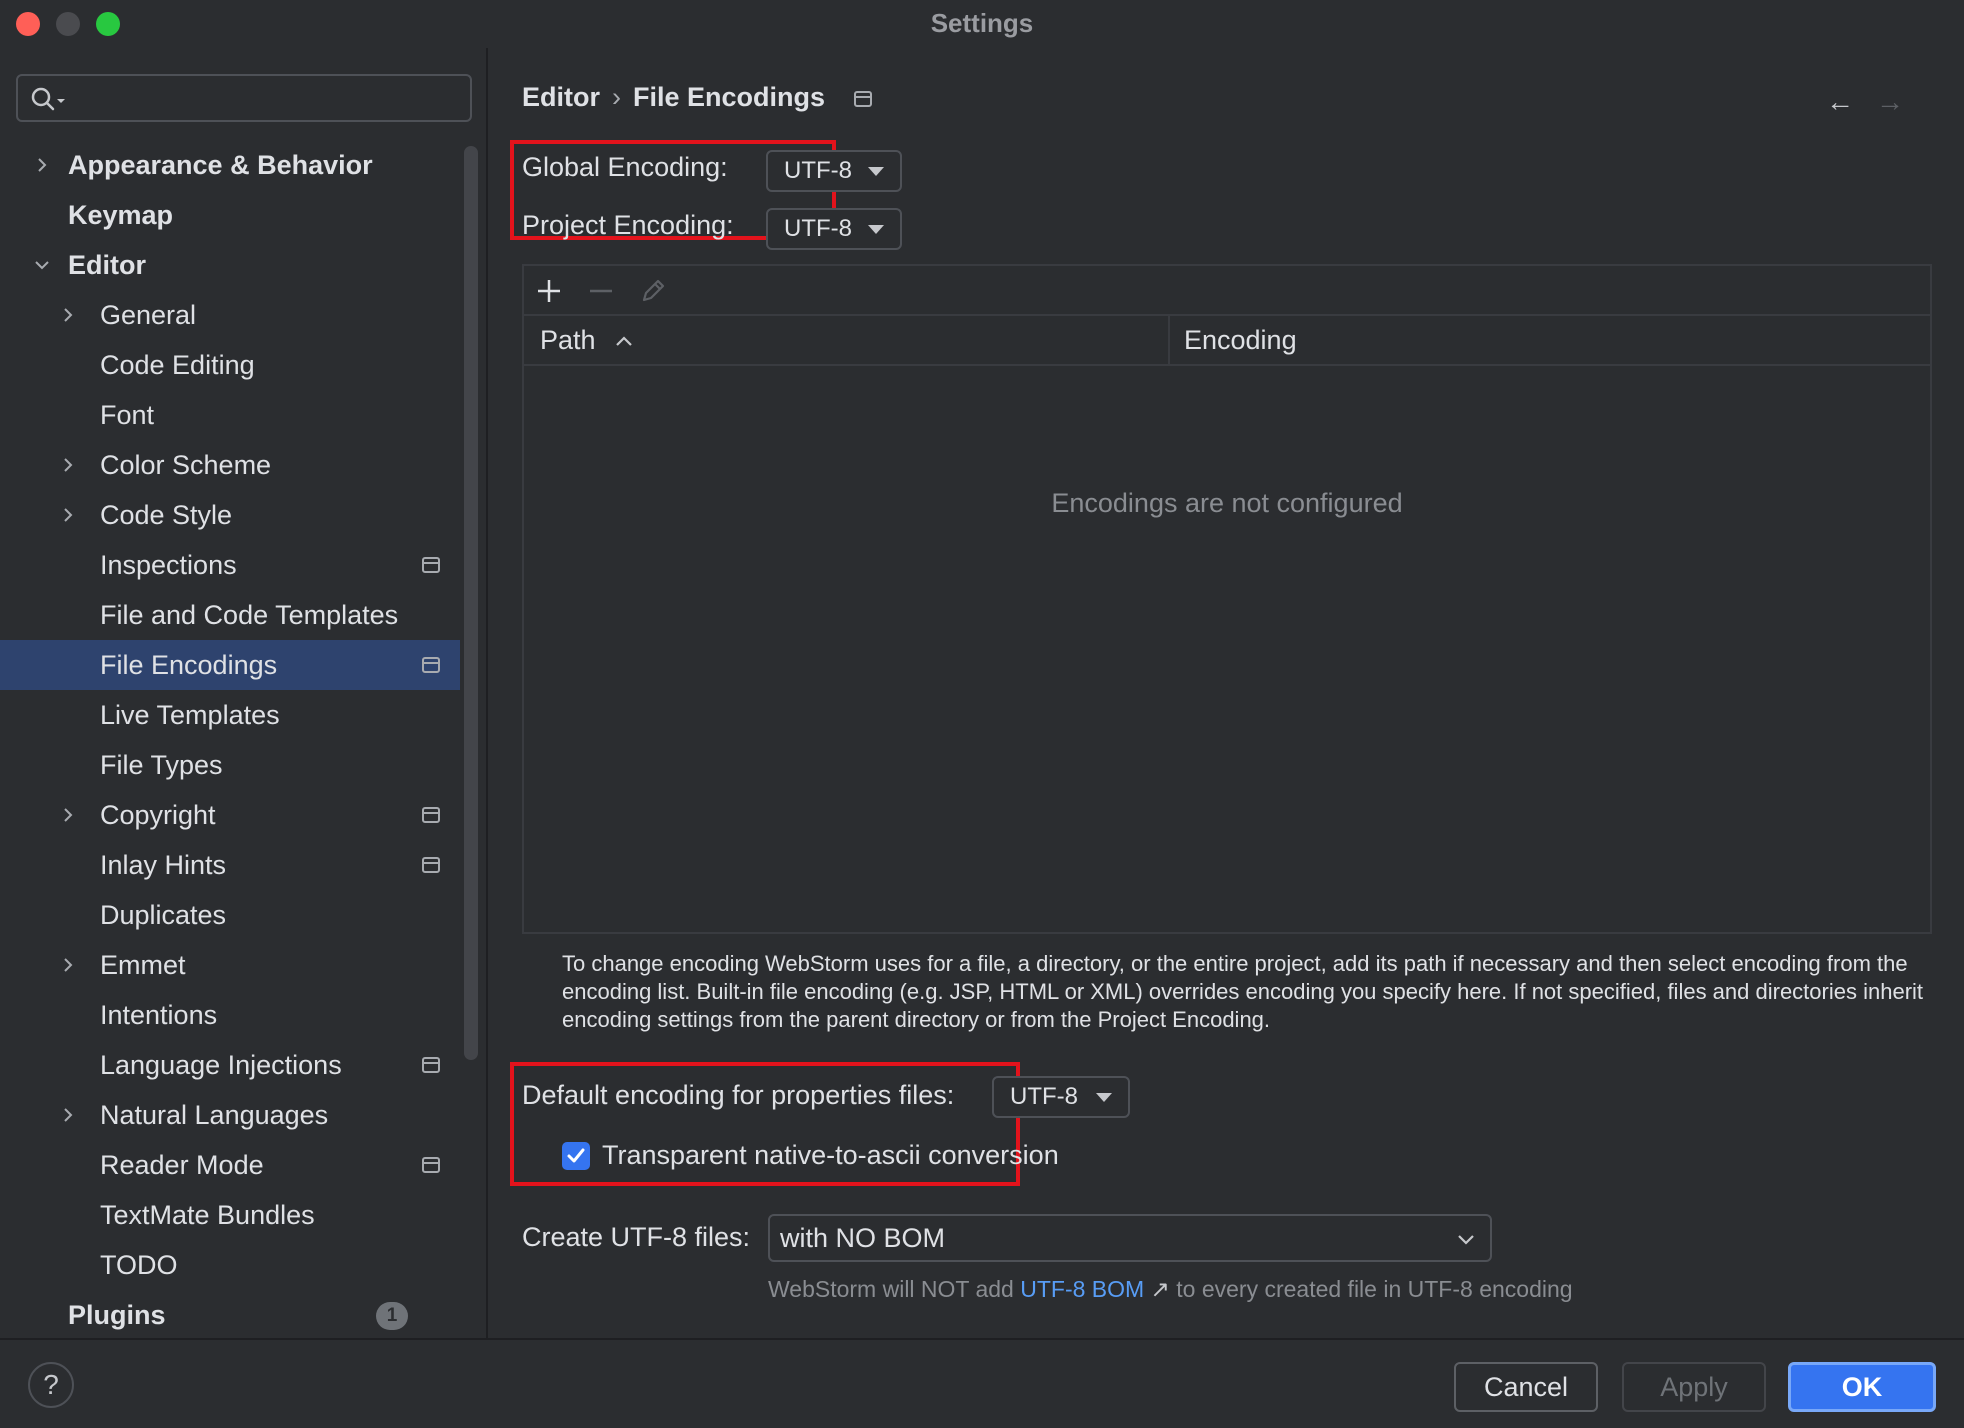 This screenshot has width=1964, height=1428. What do you see at coordinates (148, 315) in the screenshot?
I see `sidebar-item-label: General` at bounding box center [148, 315].